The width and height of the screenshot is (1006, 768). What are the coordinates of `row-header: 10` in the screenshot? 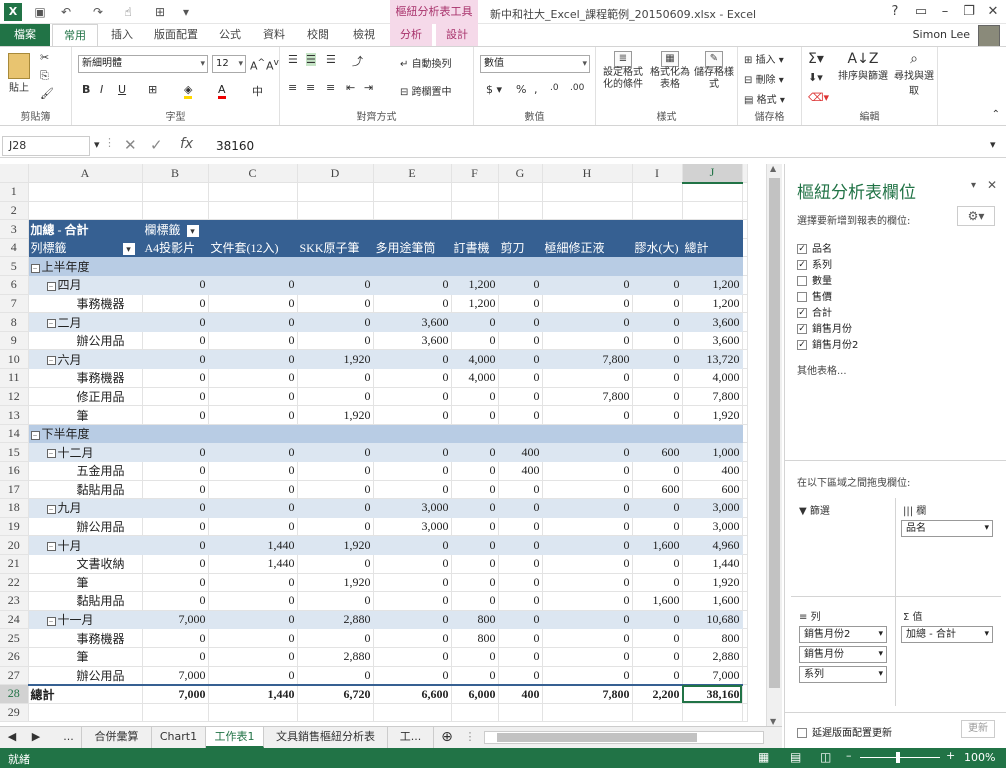 It's located at (14, 359).